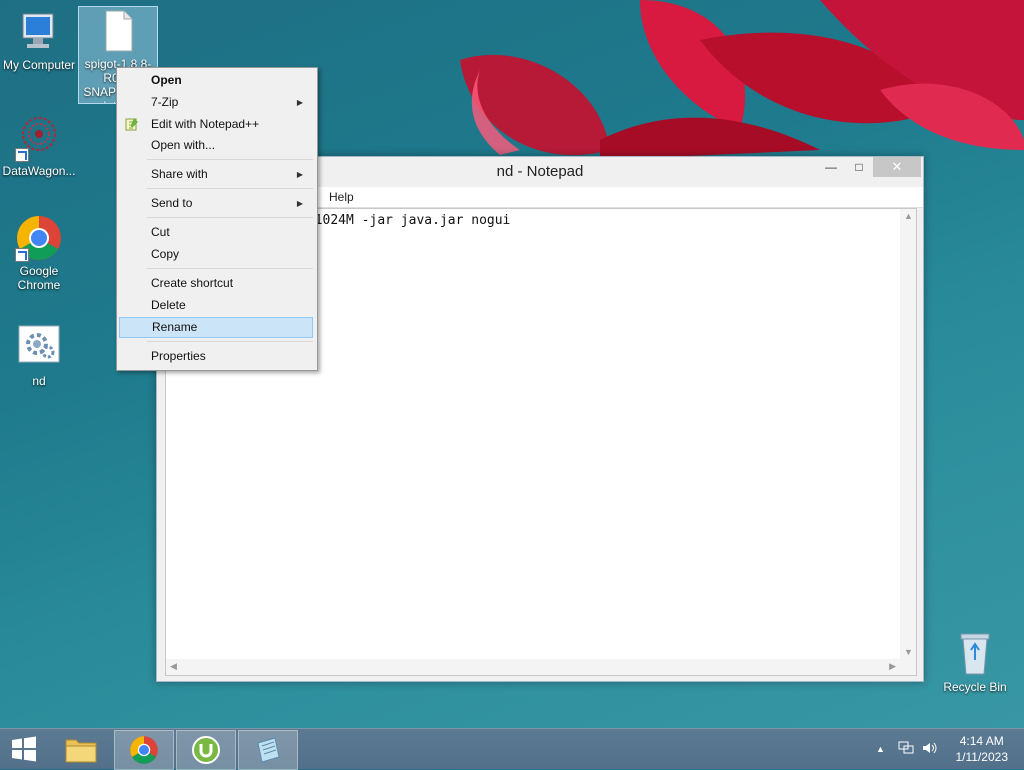 This screenshot has height=770, width=1024. Describe the element at coordinates (216, 254) in the screenshot. I see `menu-item-copy: Copy` at that location.